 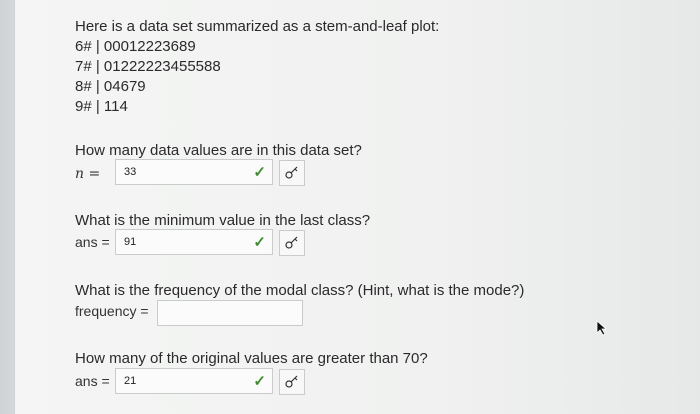 I want to click on answer-field: 33 ✓, so click(x=194, y=172).